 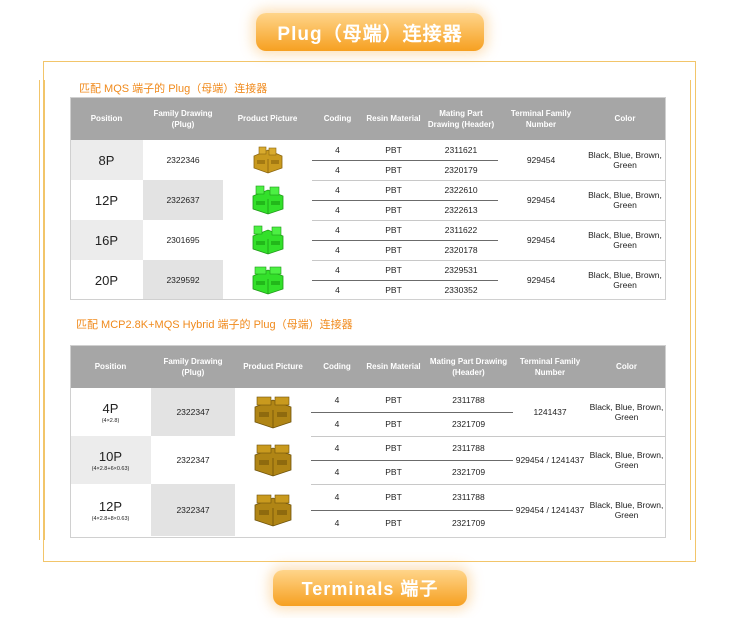 What do you see at coordinates (106, 160) in the screenshot?
I see `position-cell: 8P` at bounding box center [106, 160].